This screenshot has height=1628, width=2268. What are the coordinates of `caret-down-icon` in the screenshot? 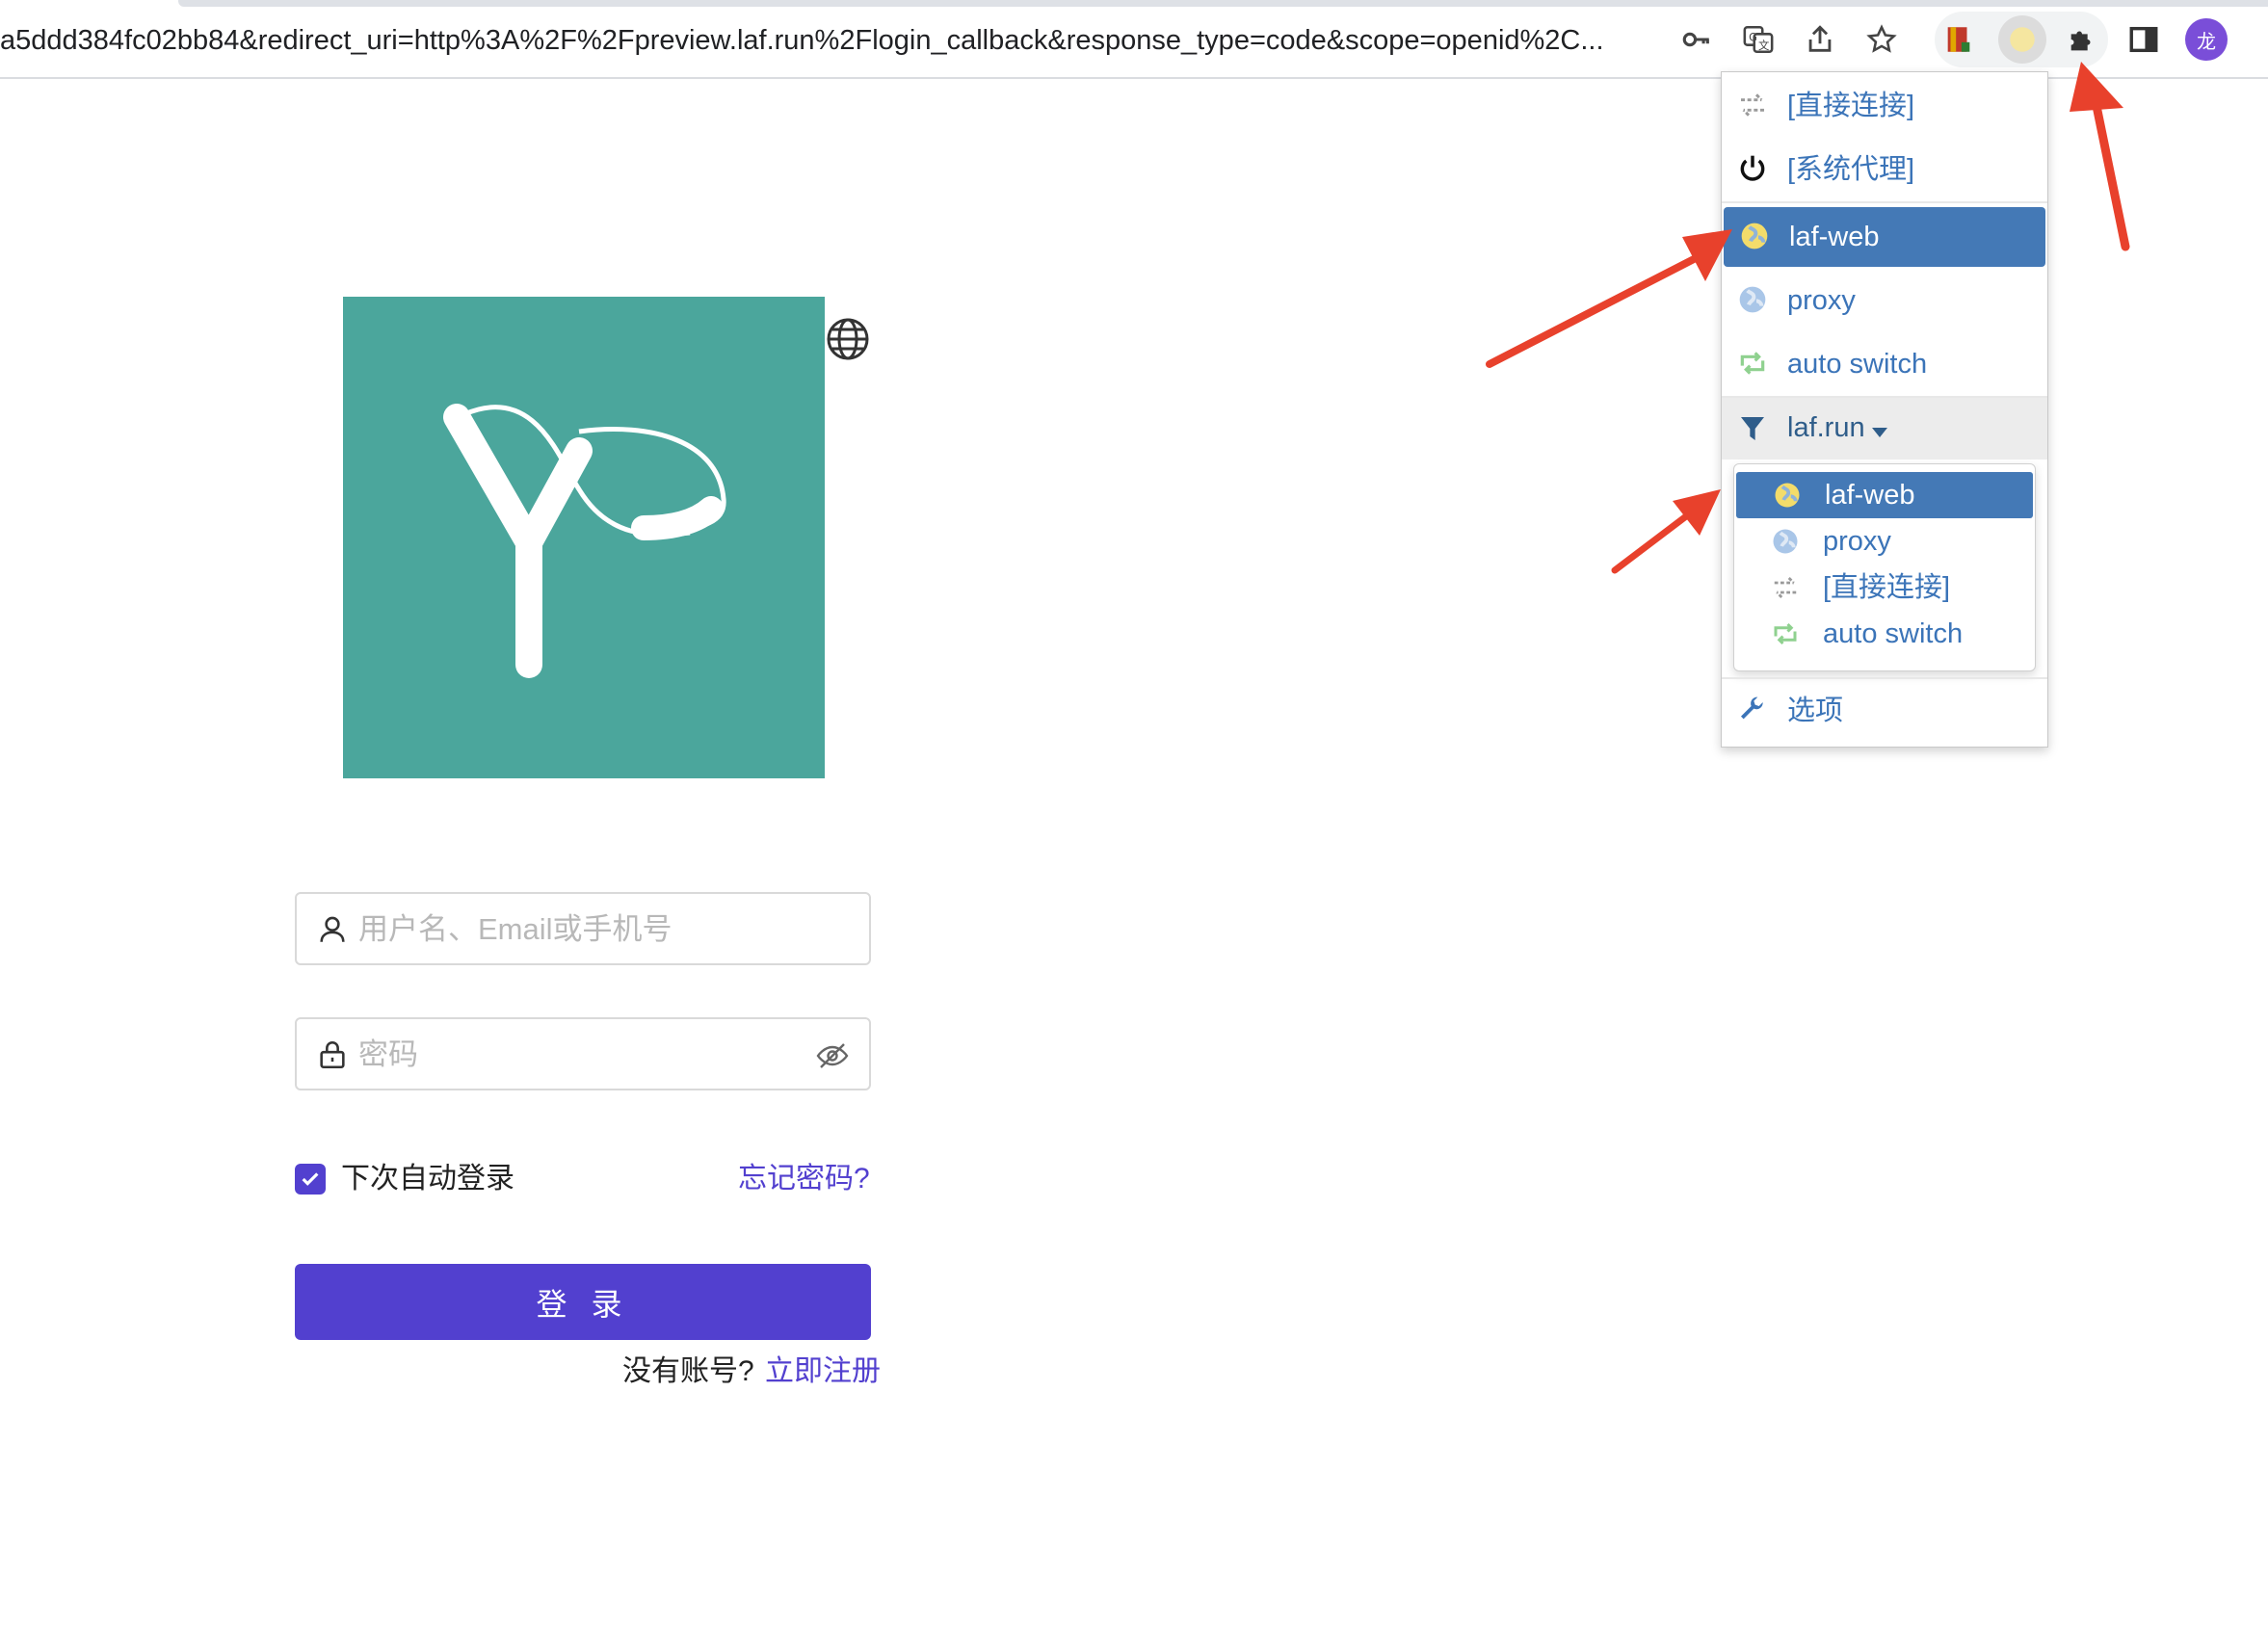 It's located at (1879, 433).